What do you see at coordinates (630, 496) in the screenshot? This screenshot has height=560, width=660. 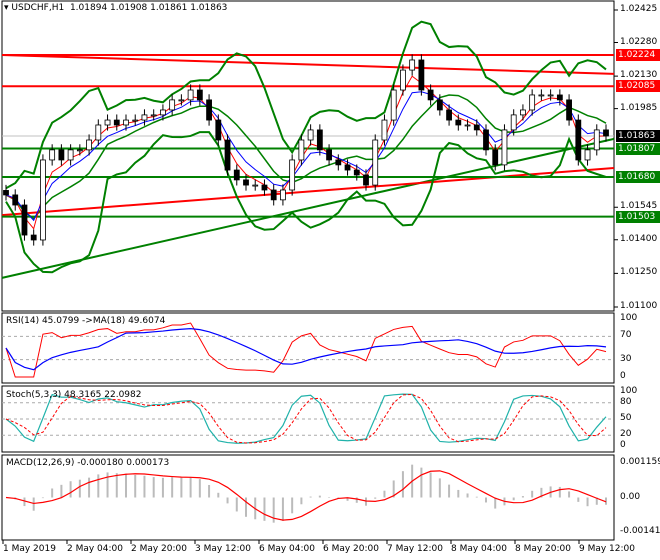 I see `macd-tick-label: 0.00` at bounding box center [630, 496].